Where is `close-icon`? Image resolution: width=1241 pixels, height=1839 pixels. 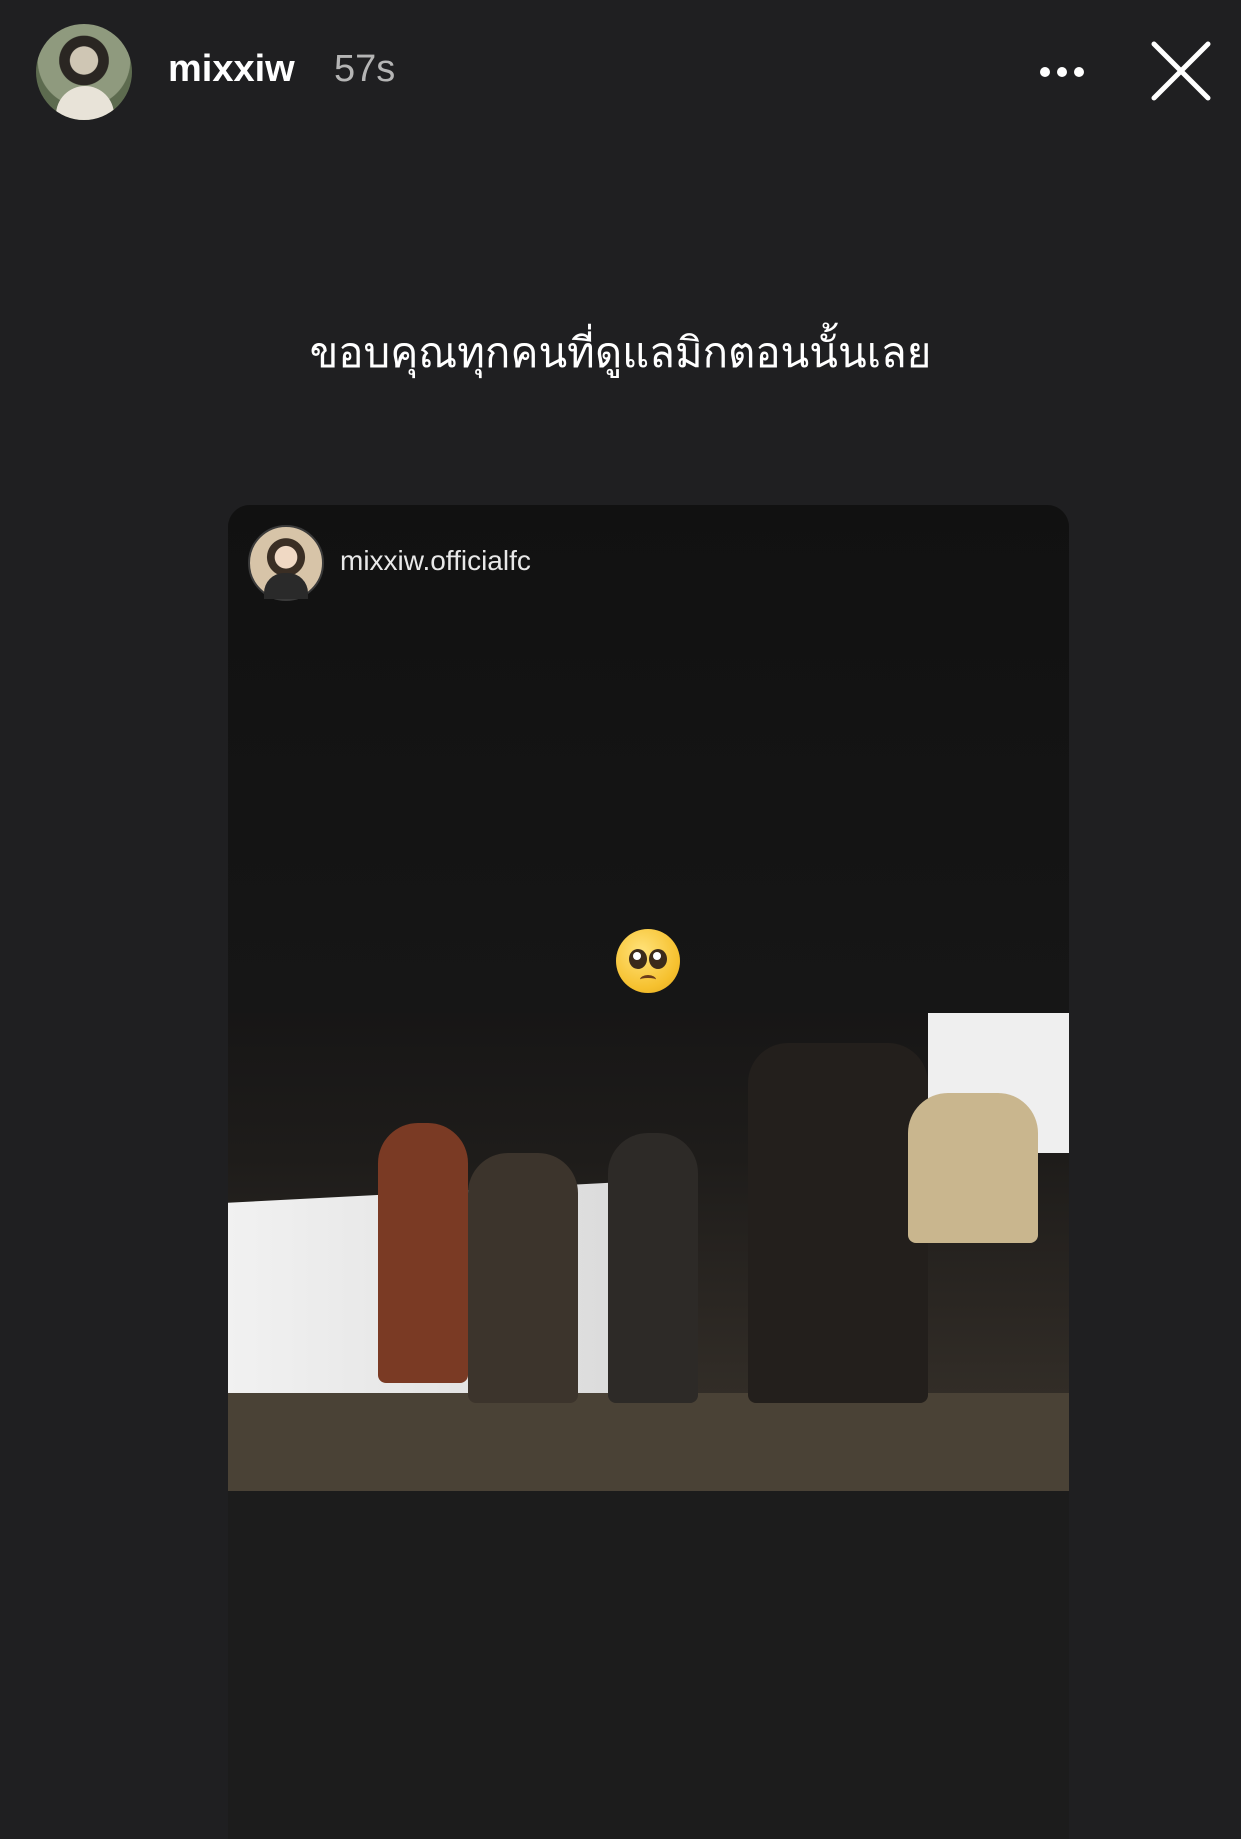 close-icon is located at coordinates (1181, 71).